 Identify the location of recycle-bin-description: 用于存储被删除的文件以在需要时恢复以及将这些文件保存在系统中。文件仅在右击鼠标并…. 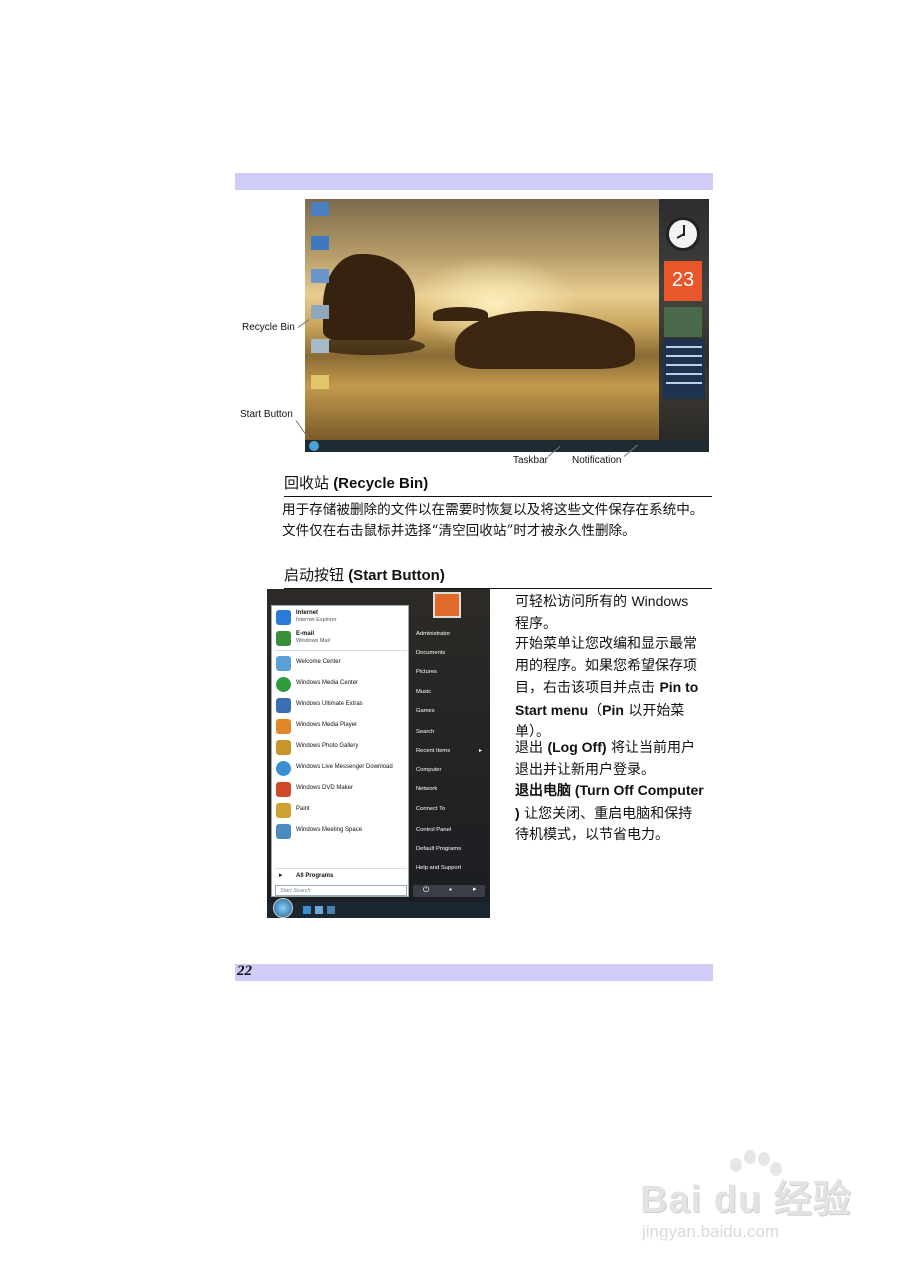
(493, 520).